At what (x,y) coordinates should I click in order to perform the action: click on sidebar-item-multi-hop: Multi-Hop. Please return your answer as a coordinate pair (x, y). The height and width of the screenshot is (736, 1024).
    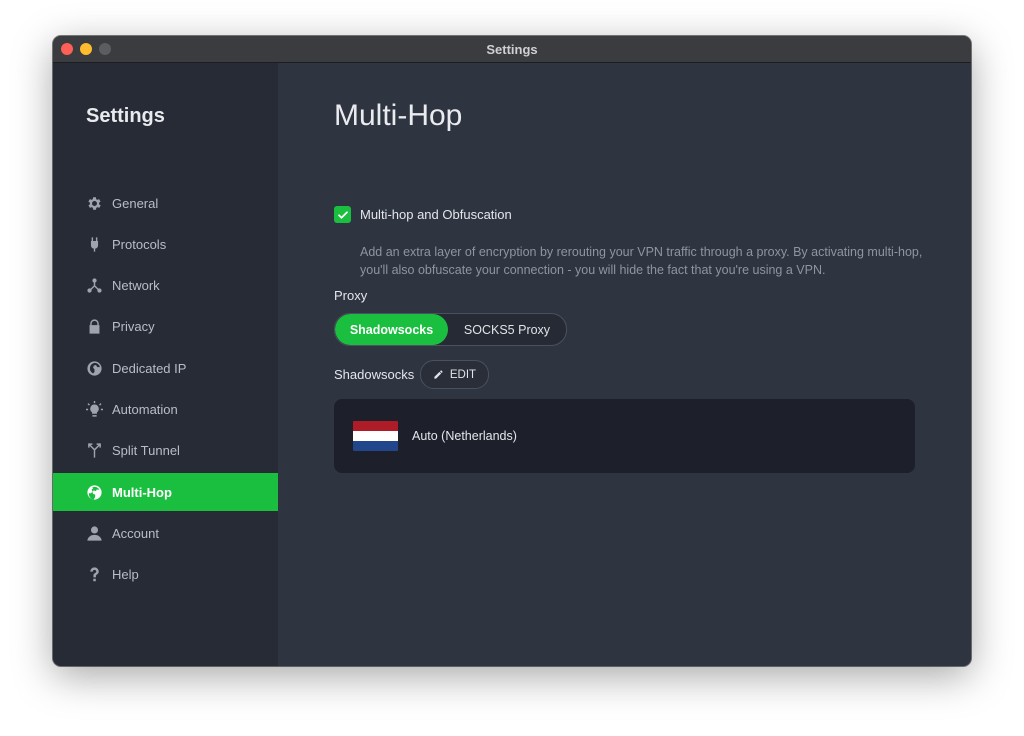
    Looking at the image, I should click on (165, 492).